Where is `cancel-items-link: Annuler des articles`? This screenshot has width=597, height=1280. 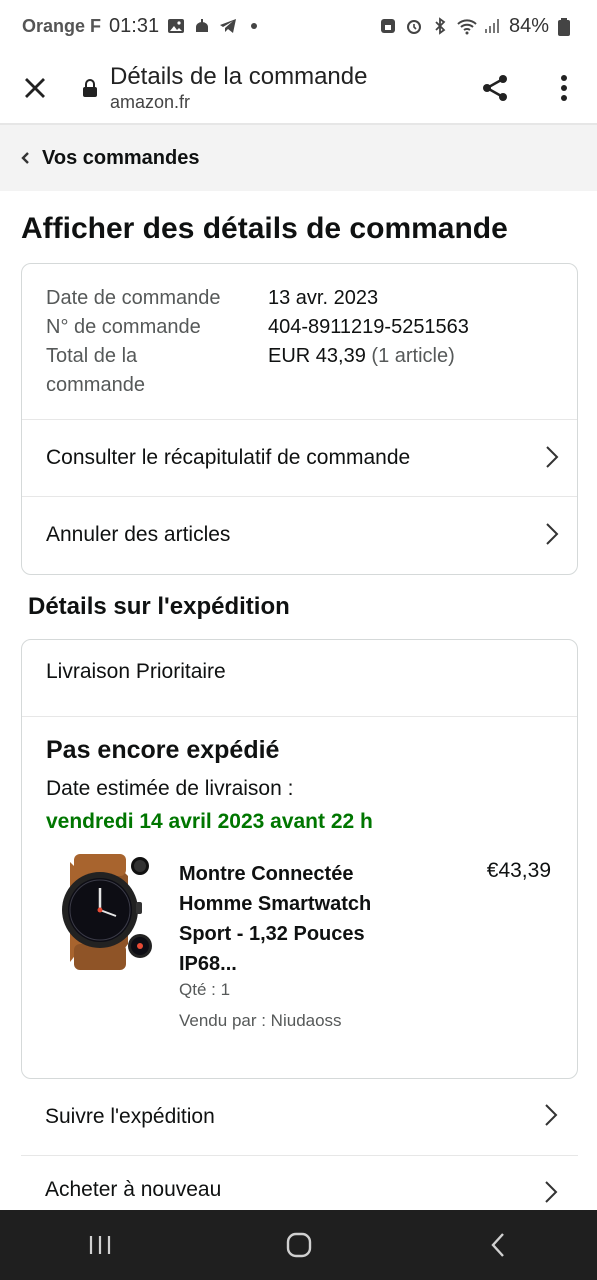 cancel-items-link: Annuler des articles is located at coordinates (299, 534).